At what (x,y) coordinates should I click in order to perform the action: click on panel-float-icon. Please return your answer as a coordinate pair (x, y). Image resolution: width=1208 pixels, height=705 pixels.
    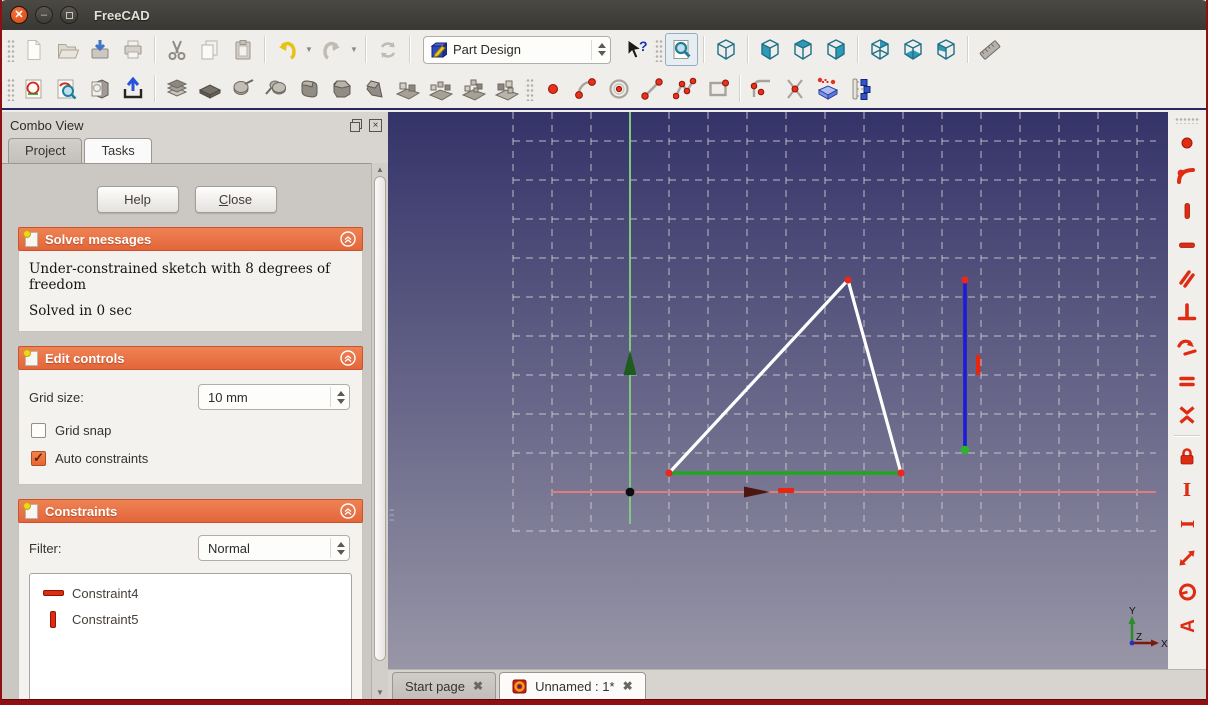
    Looking at the image, I should click on (356, 125).